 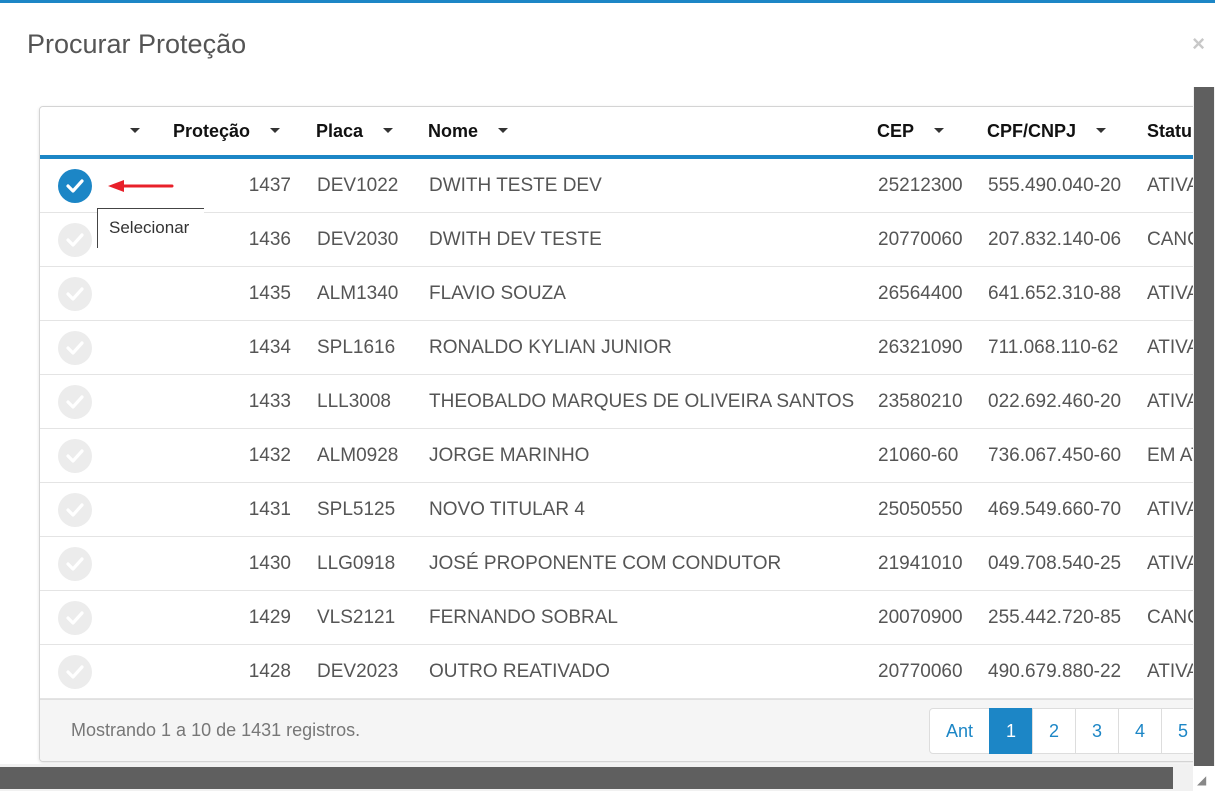 I want to click on cell-placa: DEV1022, so click(x=358, y=185).